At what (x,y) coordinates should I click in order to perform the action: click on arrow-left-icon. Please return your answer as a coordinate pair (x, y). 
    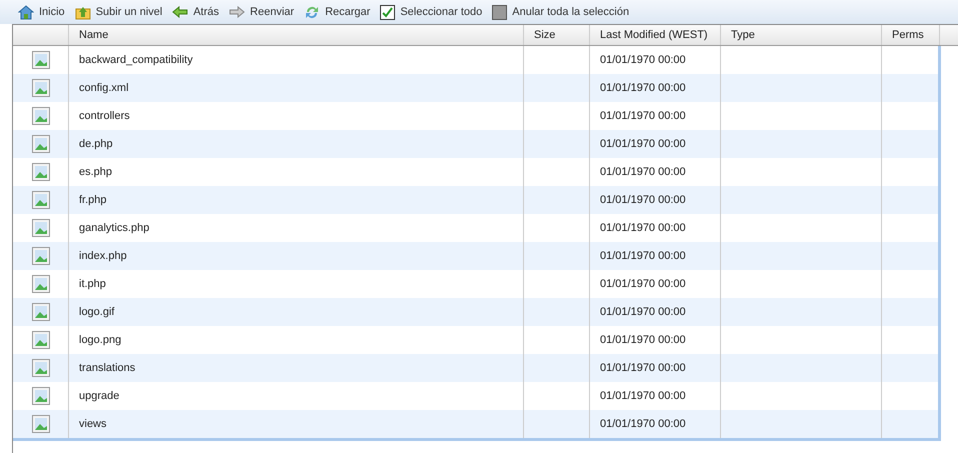
    Looking at the image, I should click on (180, 12).